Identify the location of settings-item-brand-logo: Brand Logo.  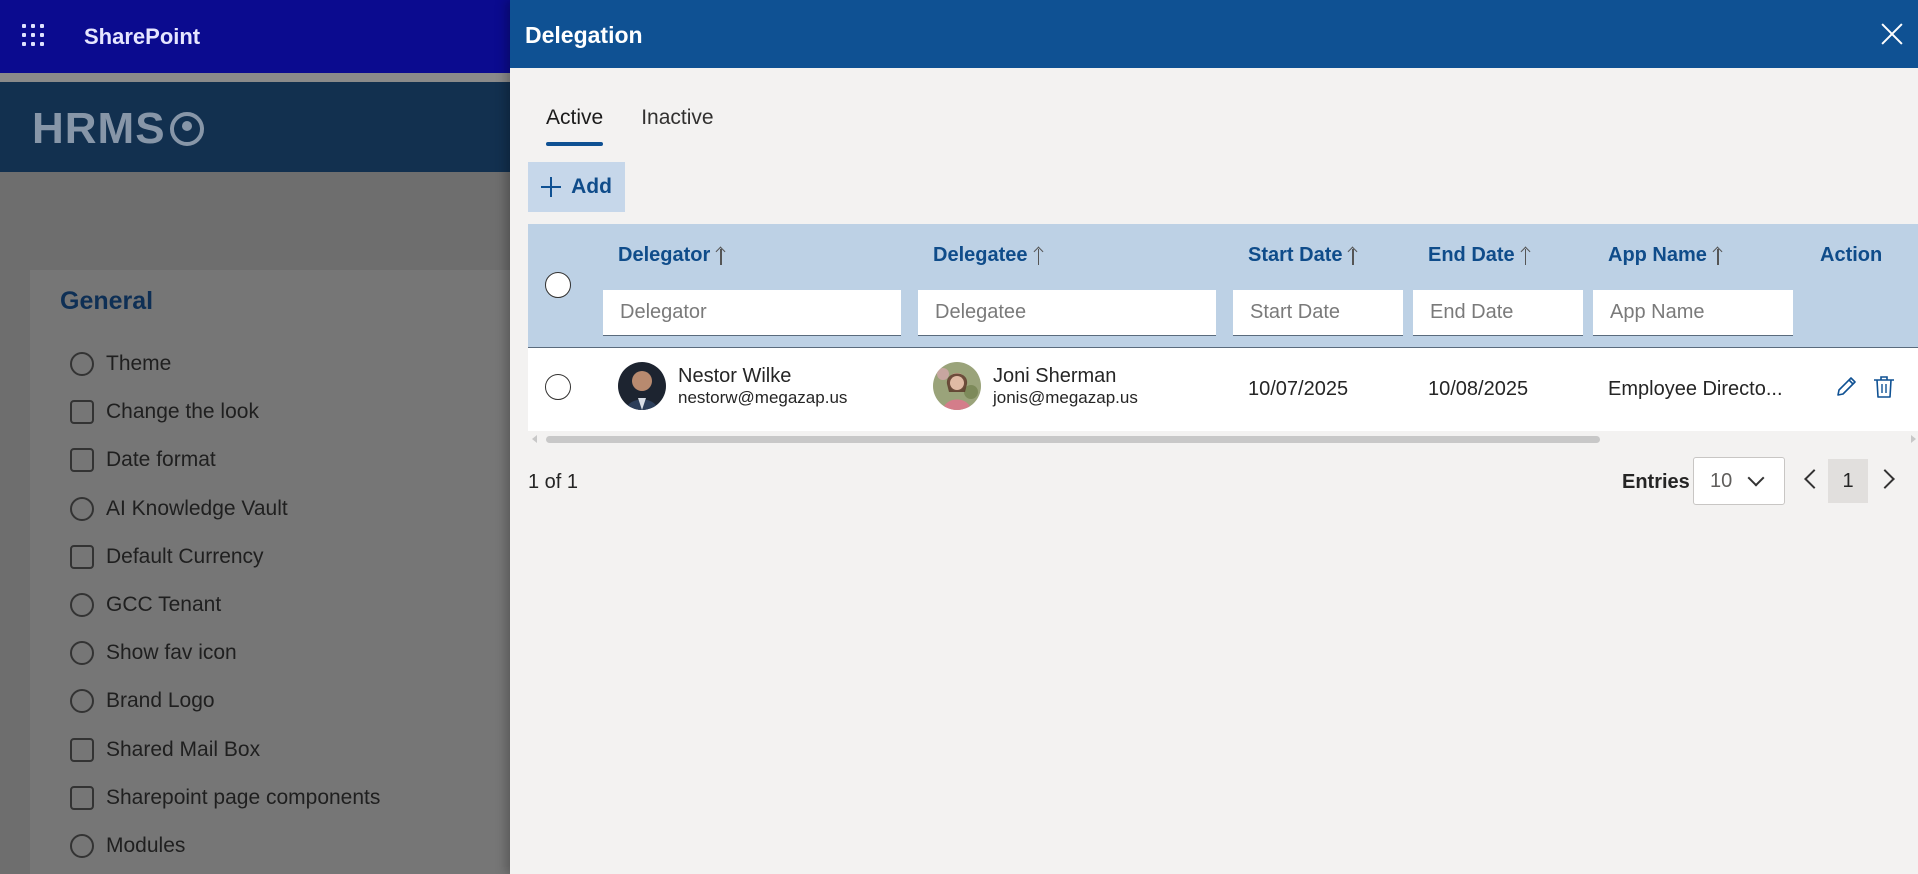
(225, 701).